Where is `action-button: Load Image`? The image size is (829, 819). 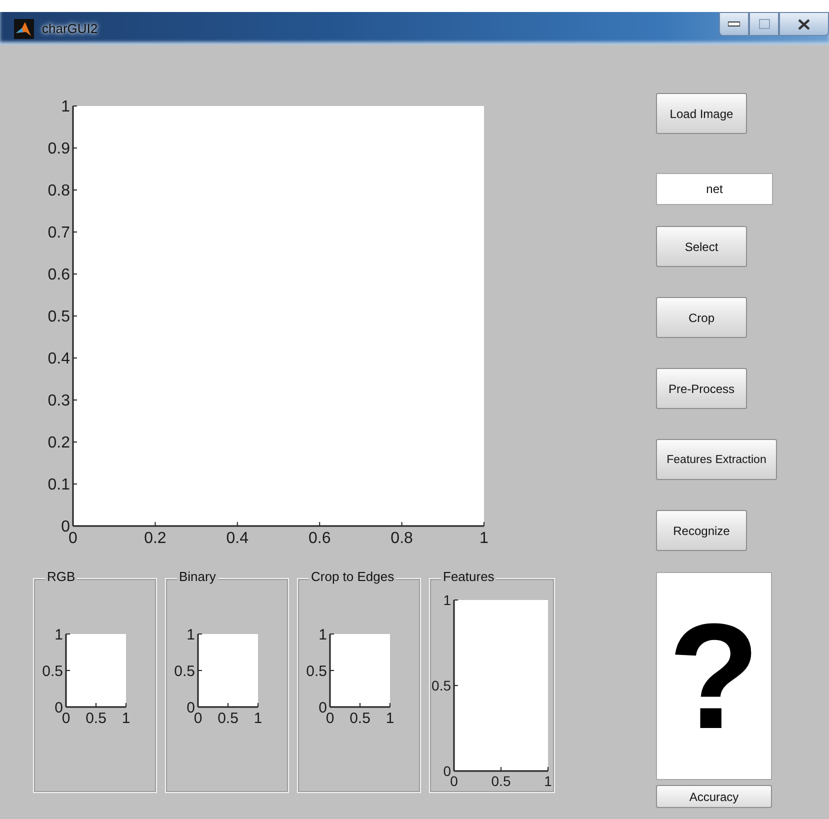 action-button: Load Image is located at coordinates (701, 113).